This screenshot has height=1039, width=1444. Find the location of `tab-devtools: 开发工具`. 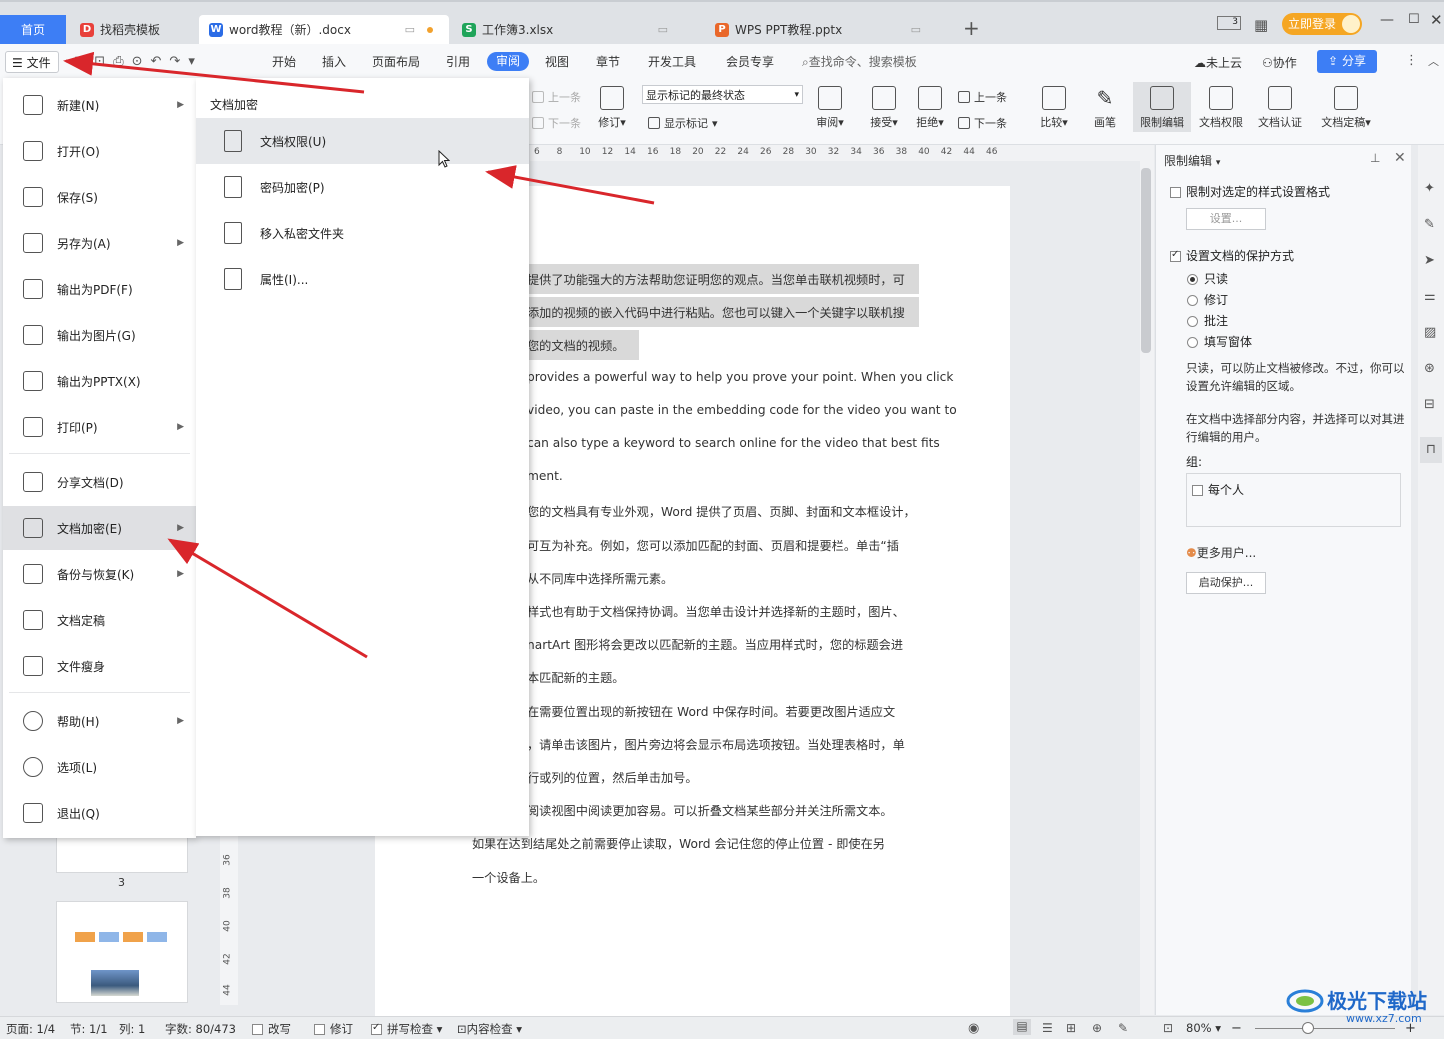

tab-devtools: 开发工具 is located at coordinates (672, 61).